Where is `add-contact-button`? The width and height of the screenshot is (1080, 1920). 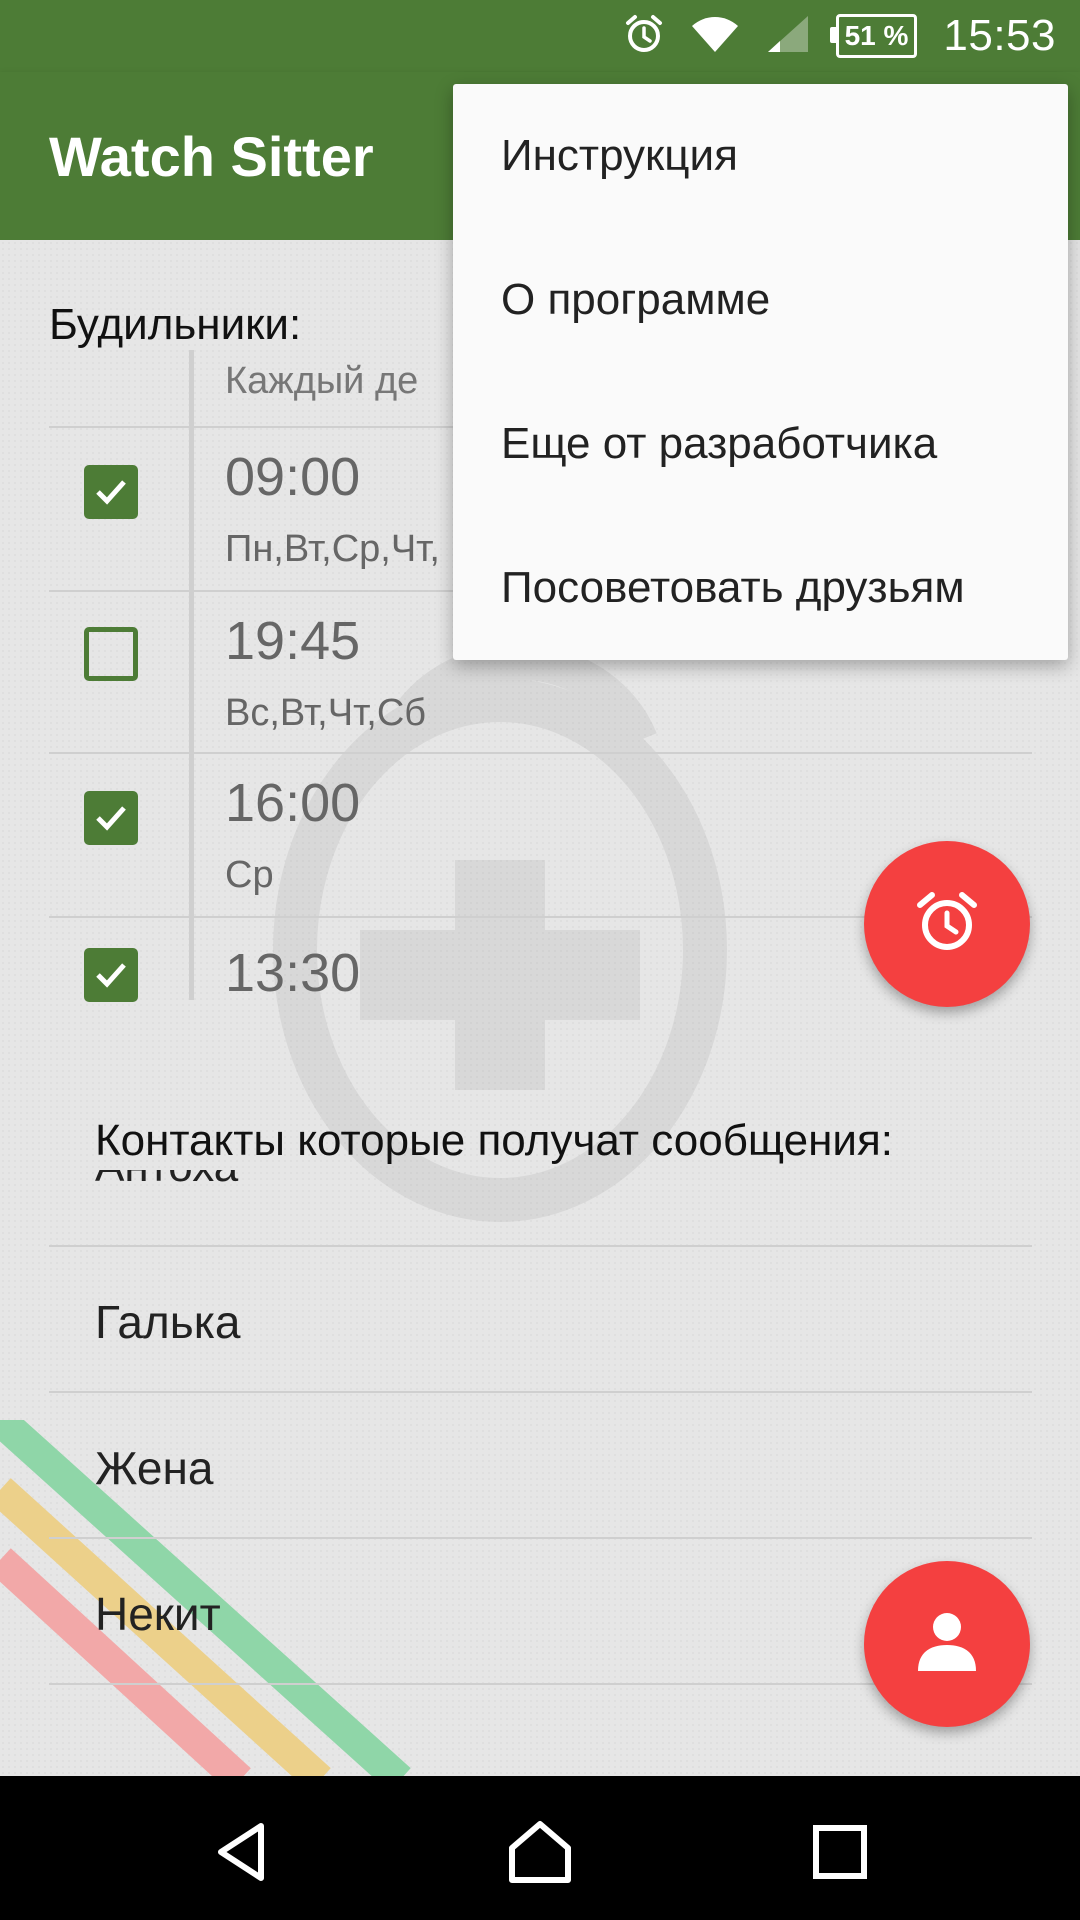
add-contact-button is located at coordinates (947, 1644).